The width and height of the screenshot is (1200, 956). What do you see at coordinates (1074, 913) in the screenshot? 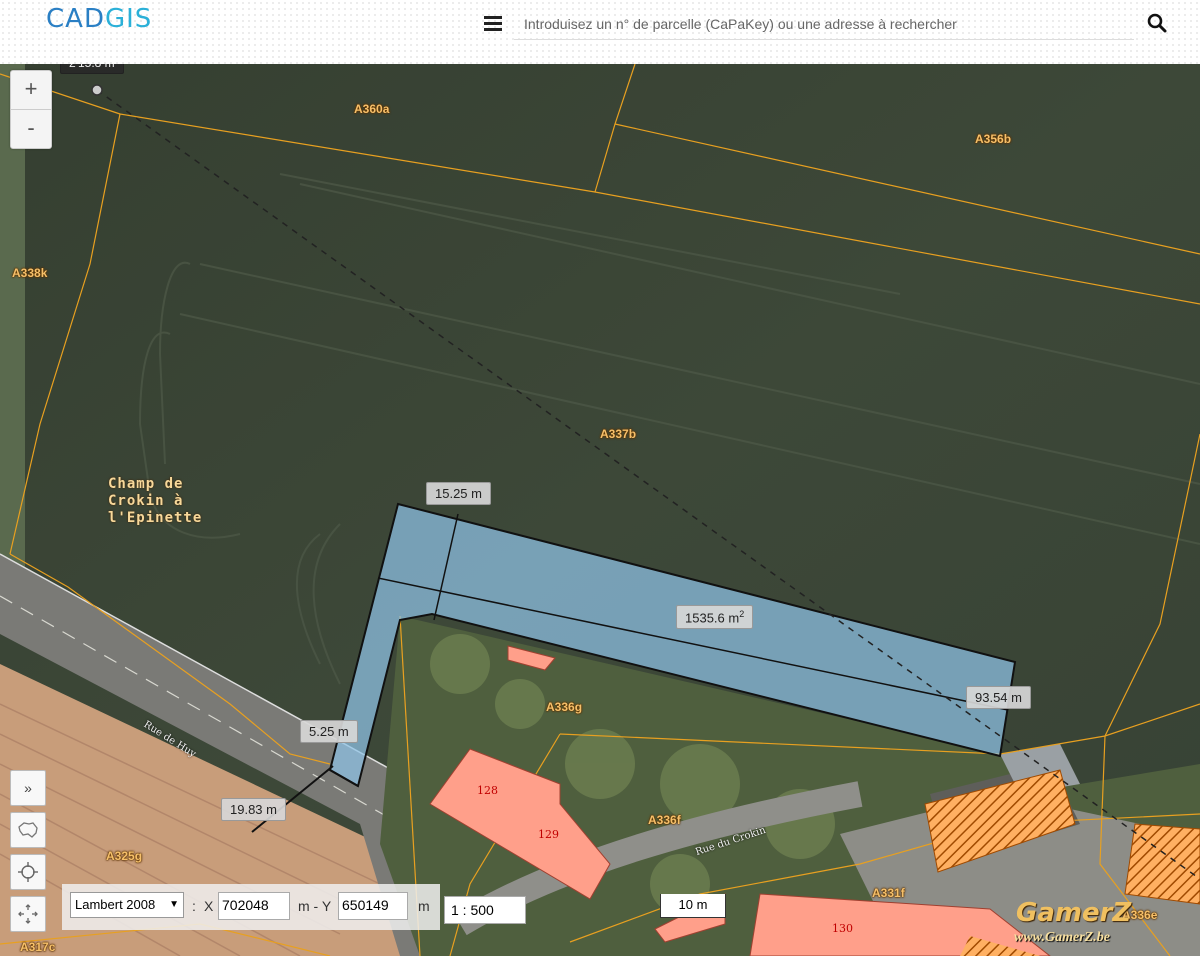
I see `watermark-logo: GamerZ` at bounding box center [1074, 913].